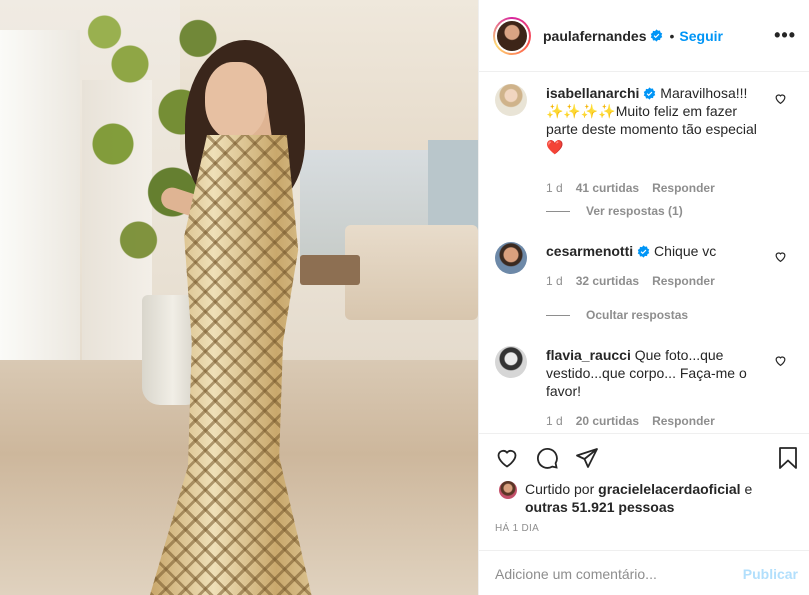 This screenshot has width=809, height=595. What do you see at coordinates (748, 489) in the screenshot?
I see `liked-by-conj: e` at bounding box center [748, 489].